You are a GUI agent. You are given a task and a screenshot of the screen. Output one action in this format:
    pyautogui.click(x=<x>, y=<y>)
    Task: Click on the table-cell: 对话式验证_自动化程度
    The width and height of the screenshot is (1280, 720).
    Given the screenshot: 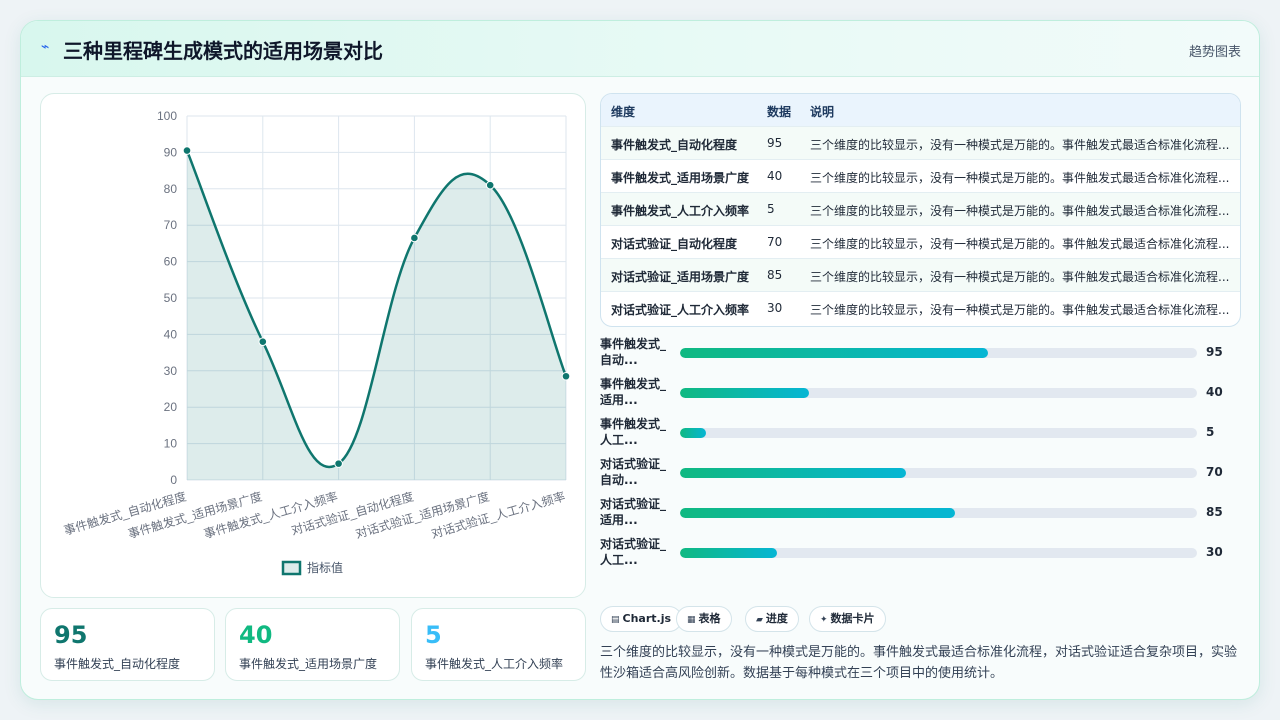 What is the action you would take?
    pyautogui.click(x=674, y=244)
    